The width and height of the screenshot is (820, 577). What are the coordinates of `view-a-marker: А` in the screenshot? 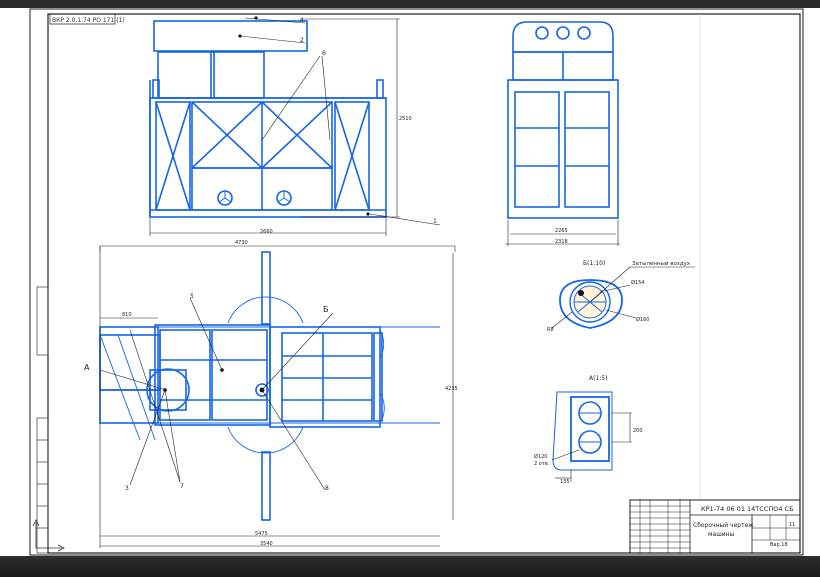 It's located at (87, 367).